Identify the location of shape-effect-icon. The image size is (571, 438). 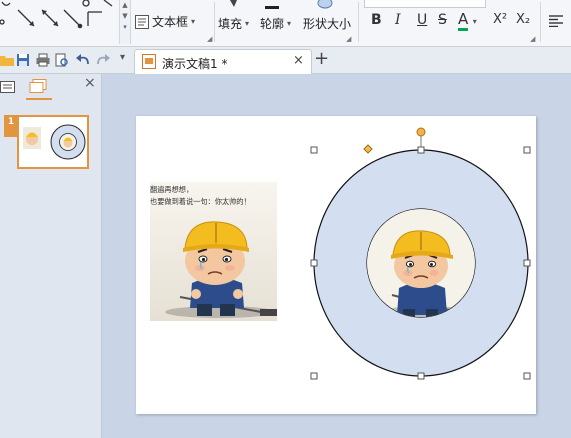
(325, 4).